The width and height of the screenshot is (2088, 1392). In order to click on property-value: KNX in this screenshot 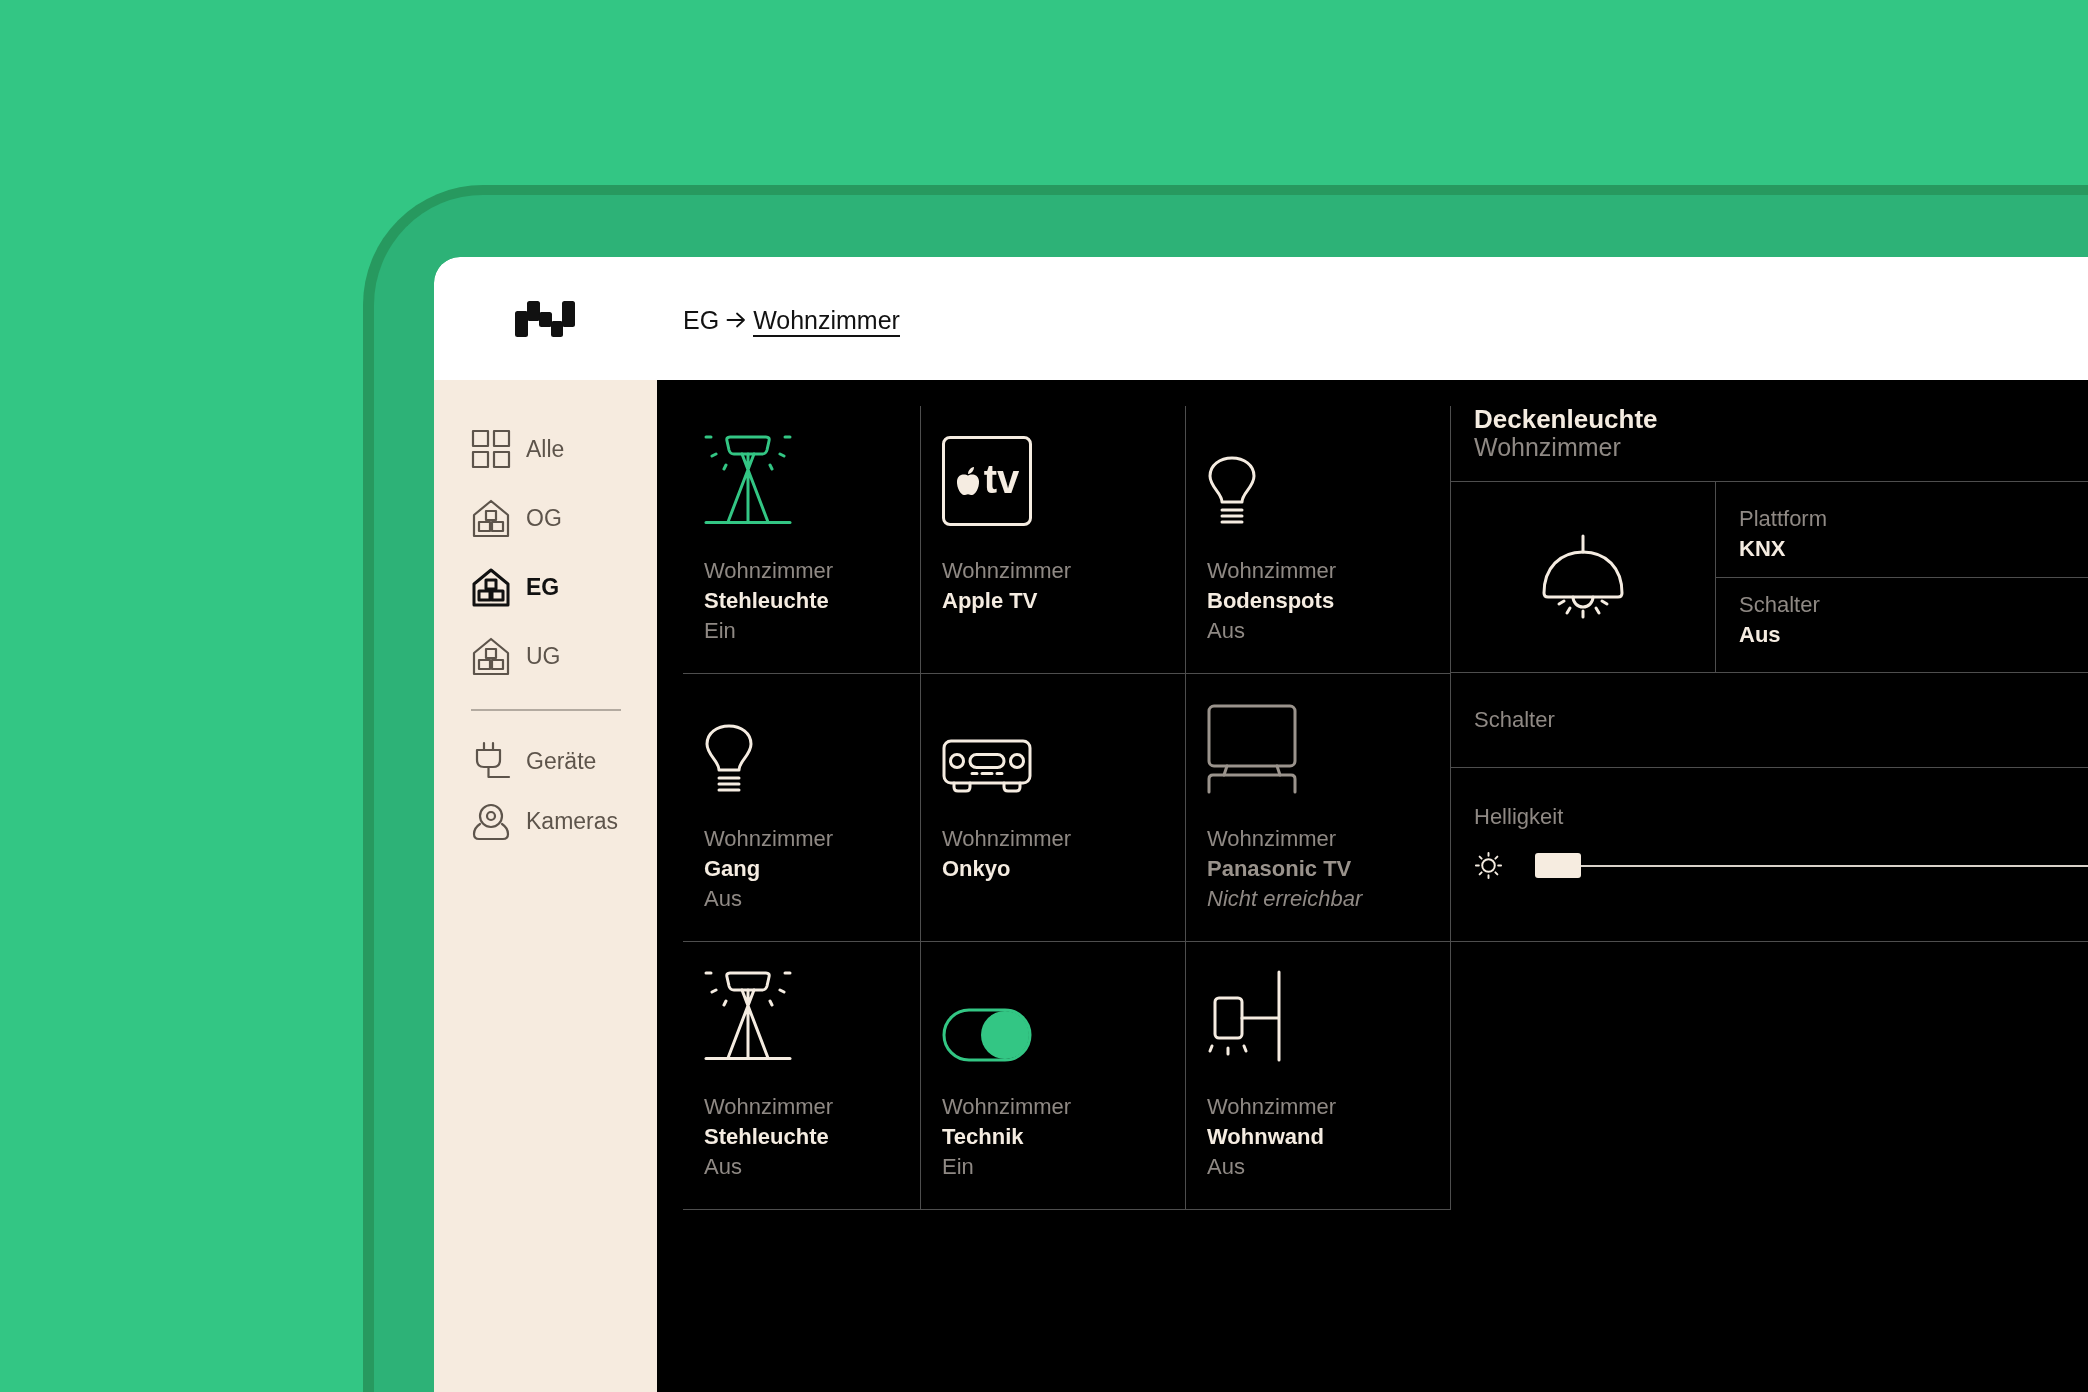, I will do `click(1762, 549)`.